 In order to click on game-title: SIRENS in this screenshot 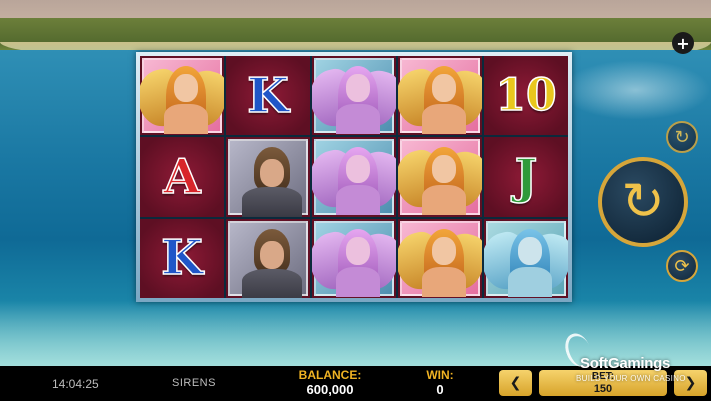, I will do `click(194, 383)`.